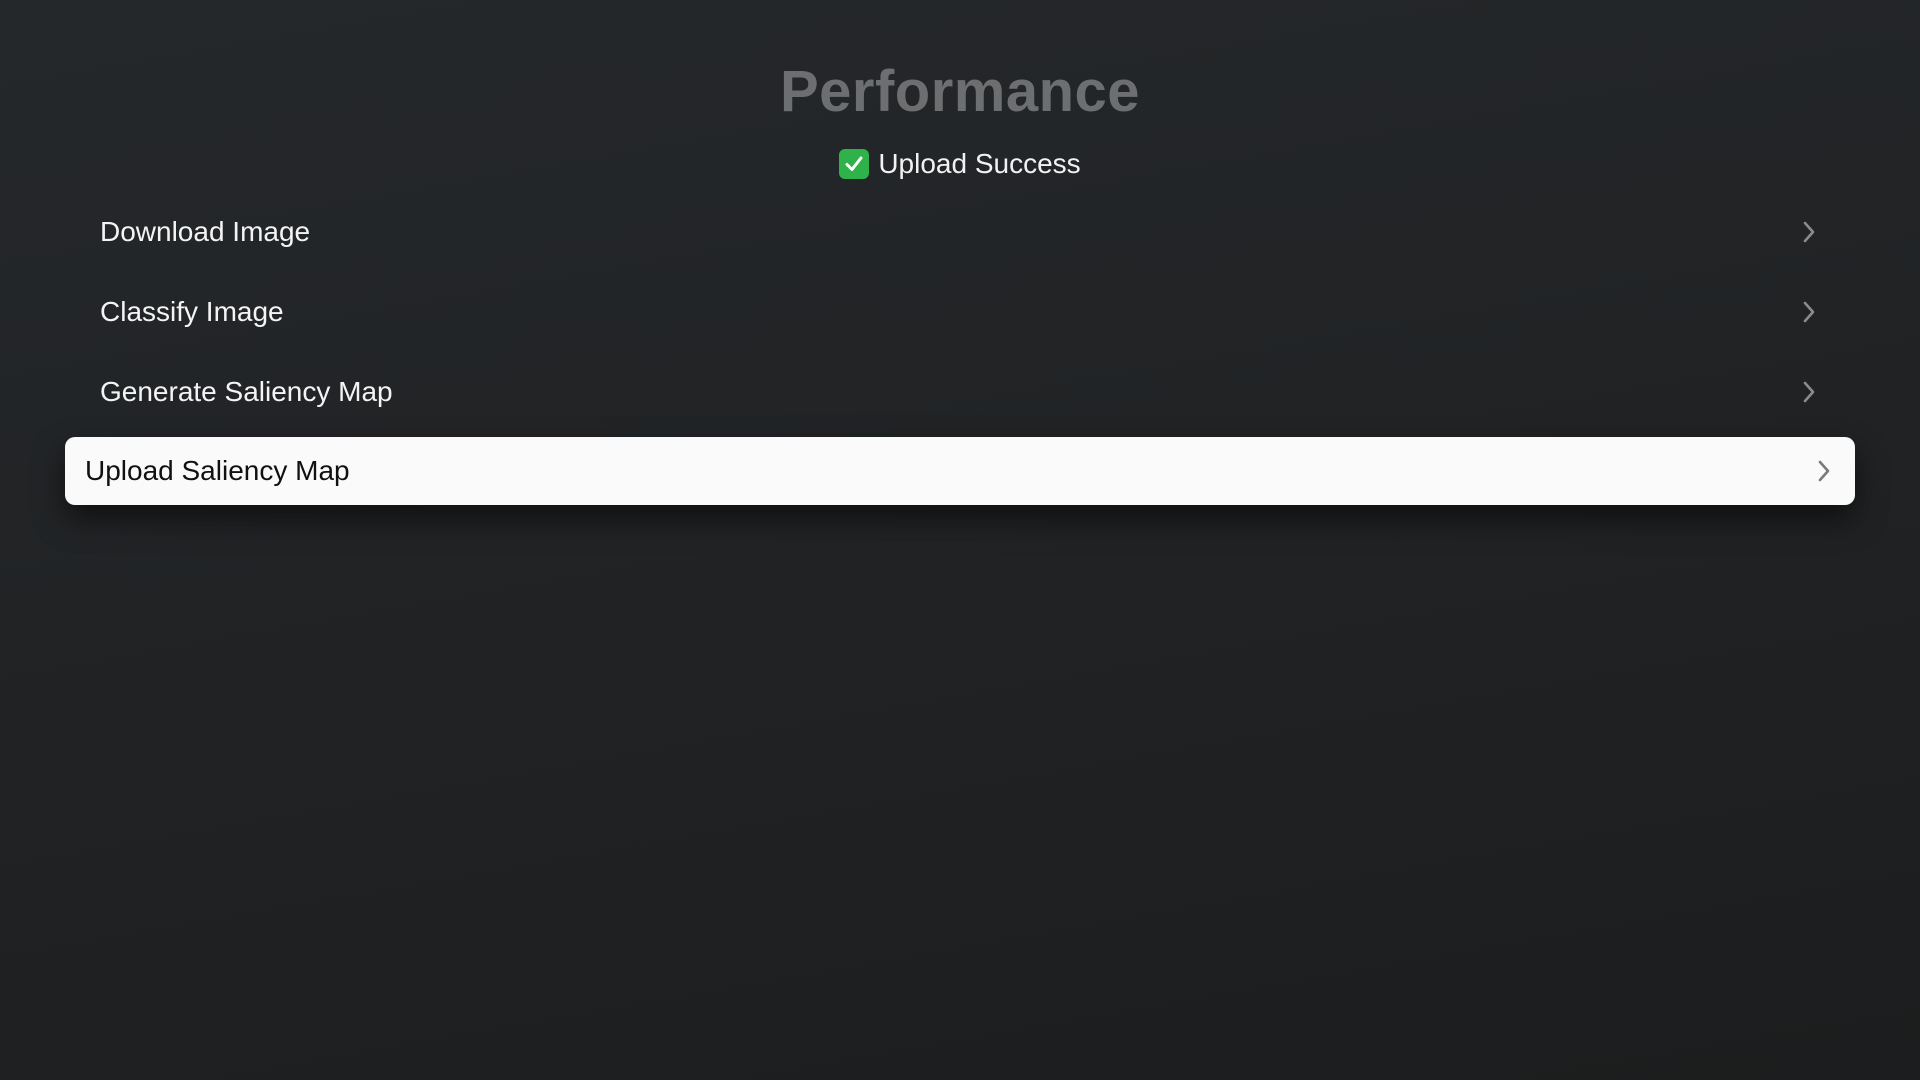 This screenshot has height=1080, width=1920. Describe the element at coordinates (960, 312) in the screenshot. I see `menu-item-classify-image: Classify Image` at that location.